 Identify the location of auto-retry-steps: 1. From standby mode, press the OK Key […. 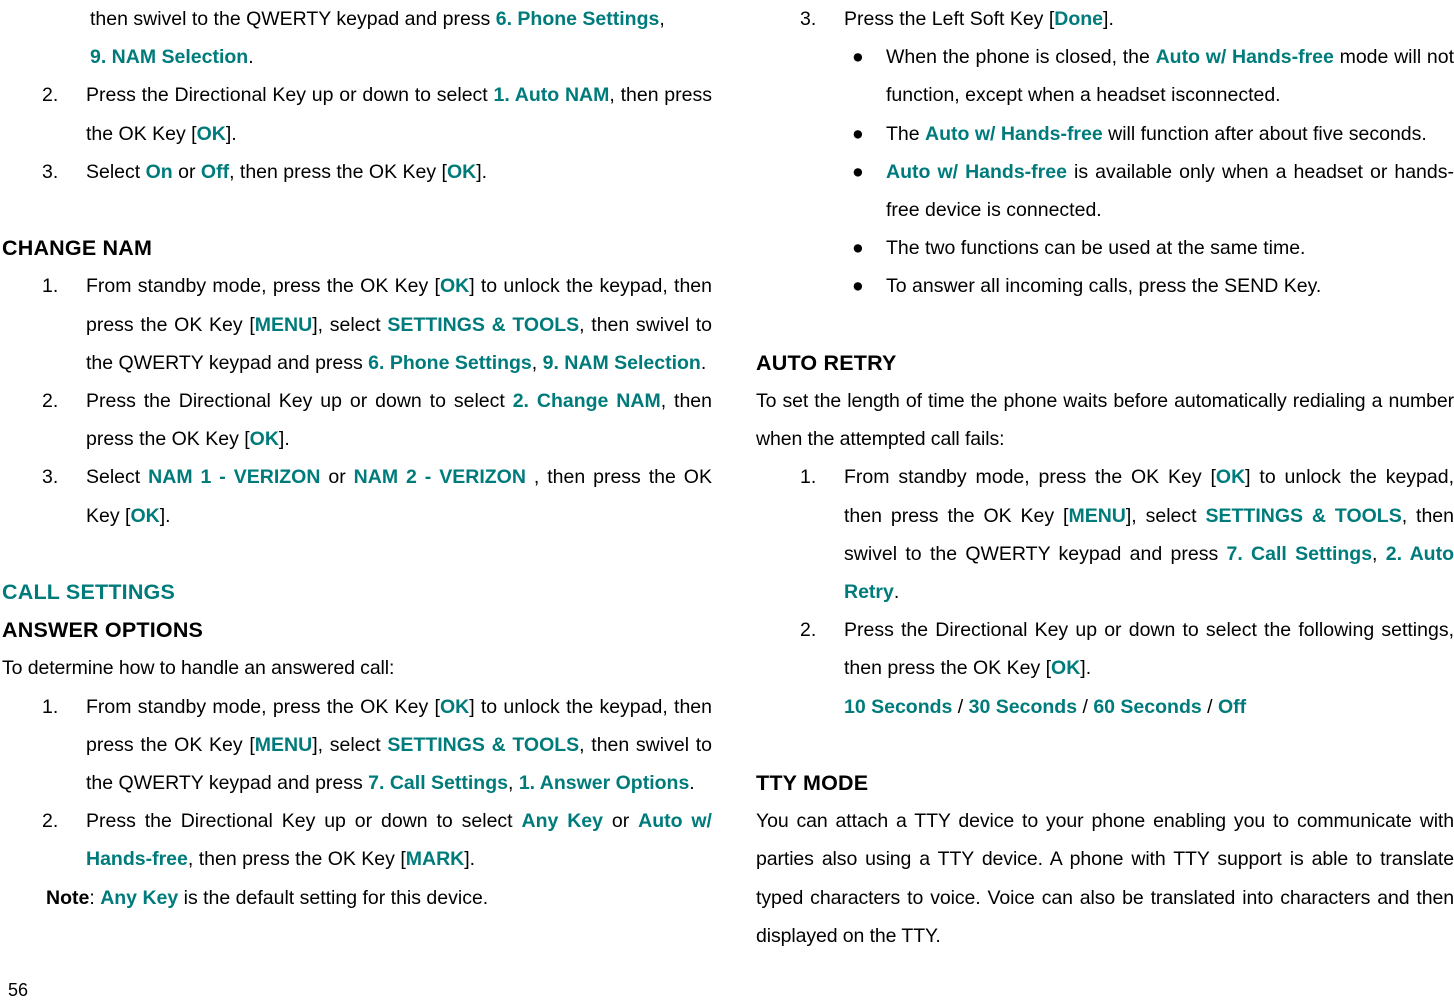
(1105, 572).